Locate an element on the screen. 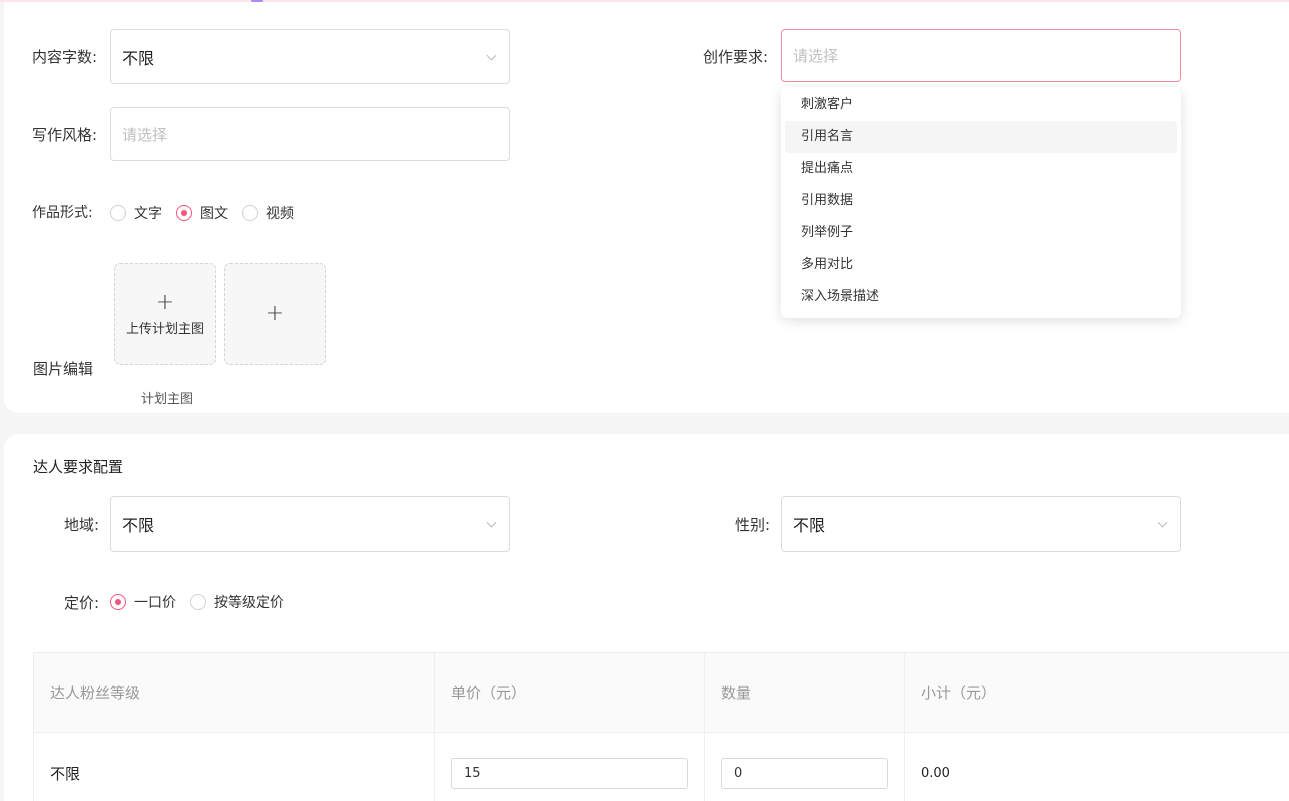 The image size is (1289, 801). cell-quantity: 0 is located at coordinates (805, 767).